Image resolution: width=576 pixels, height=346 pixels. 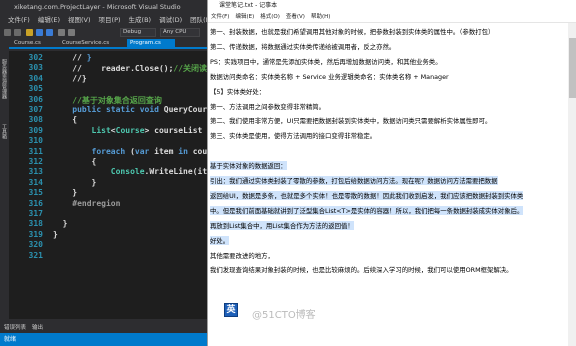 What do you see at coordinates (248, 166) in the screenshot?
I see `notepad-text-line: 基于实体对象的数据返回：` at bounding box center [248, 166].